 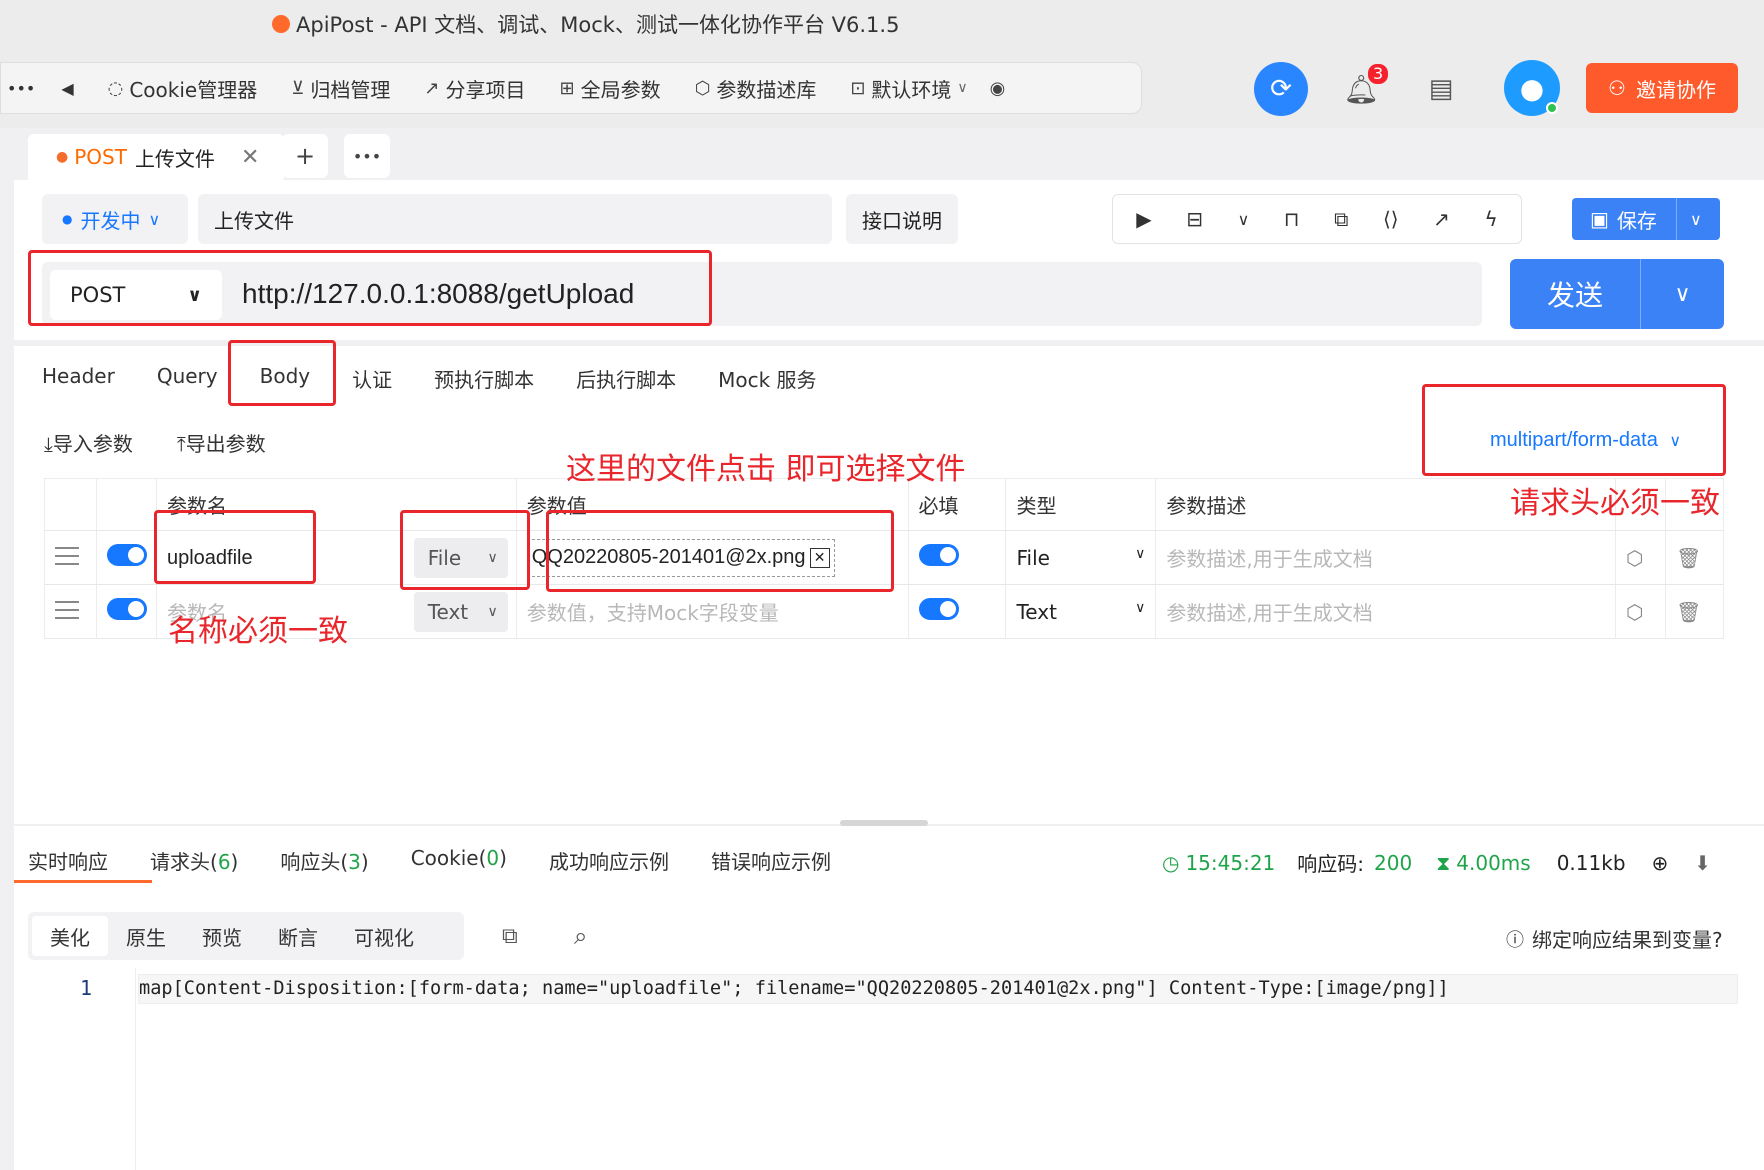 I want to click on view-raw: 原生, so click(x=146, y=936).